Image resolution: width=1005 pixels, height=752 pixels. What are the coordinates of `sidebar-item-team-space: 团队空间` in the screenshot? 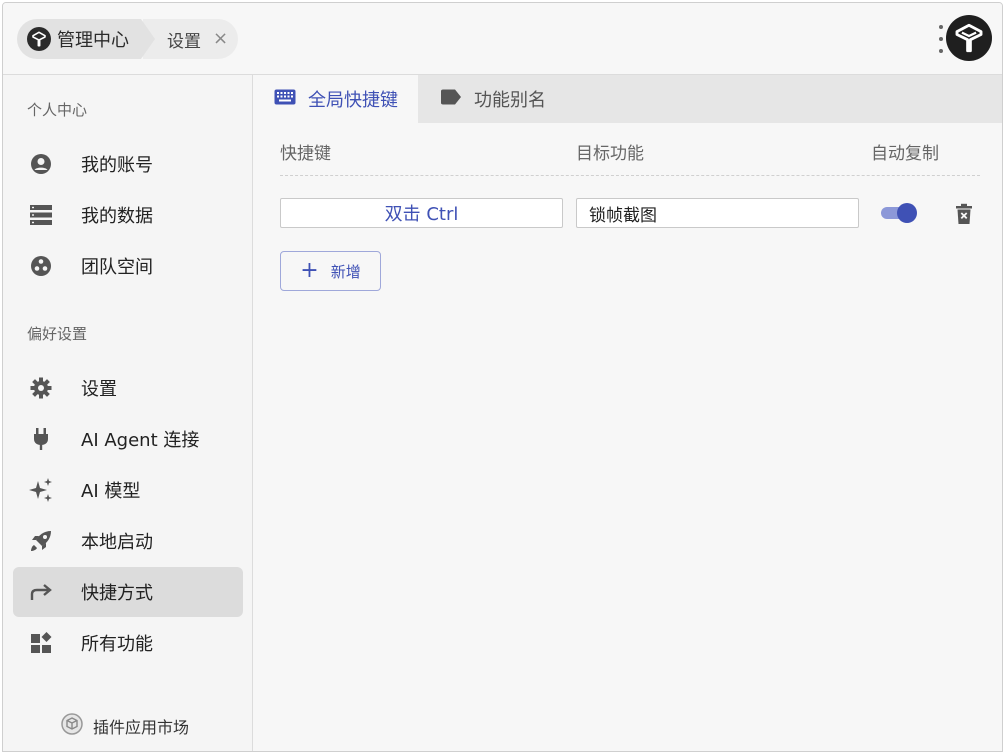 It's located at (128, 266).